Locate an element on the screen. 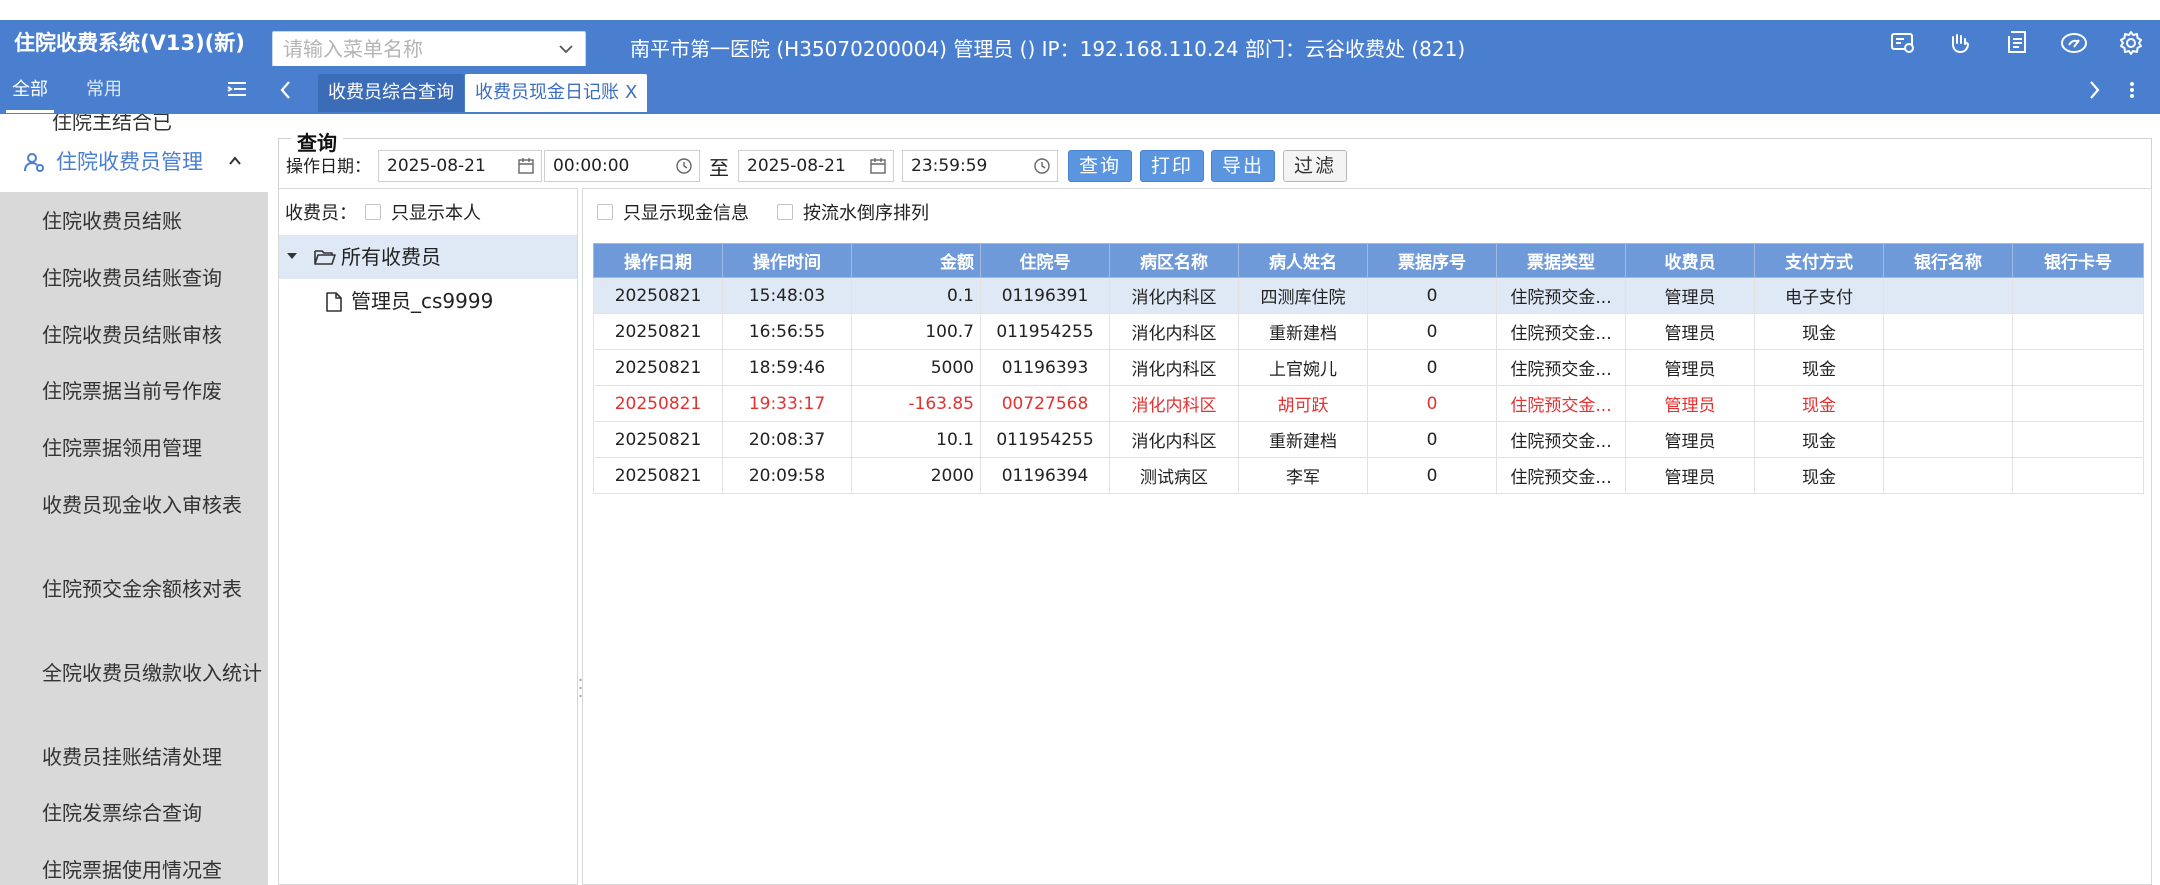  message-icon is located at coordinates (1903, 43).